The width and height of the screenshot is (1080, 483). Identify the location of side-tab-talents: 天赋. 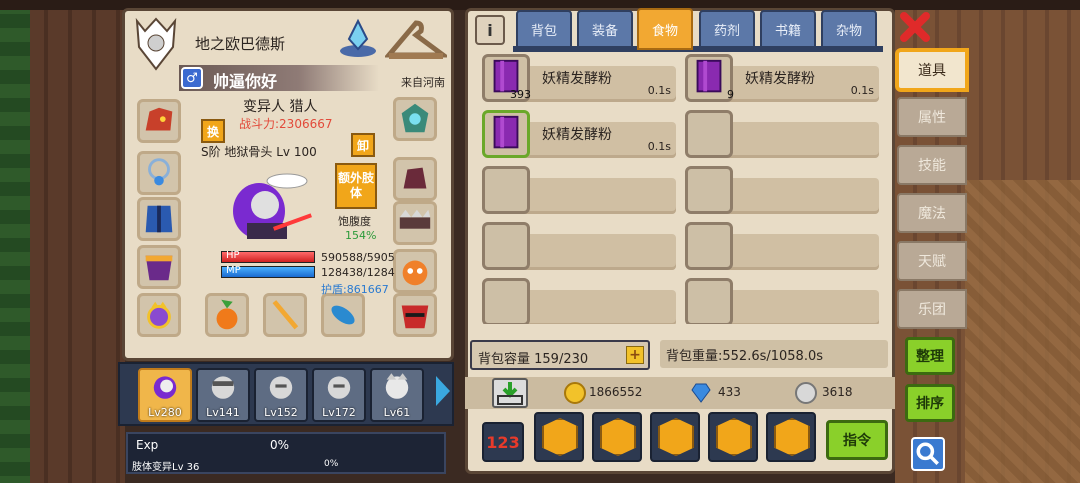
(932, 261).